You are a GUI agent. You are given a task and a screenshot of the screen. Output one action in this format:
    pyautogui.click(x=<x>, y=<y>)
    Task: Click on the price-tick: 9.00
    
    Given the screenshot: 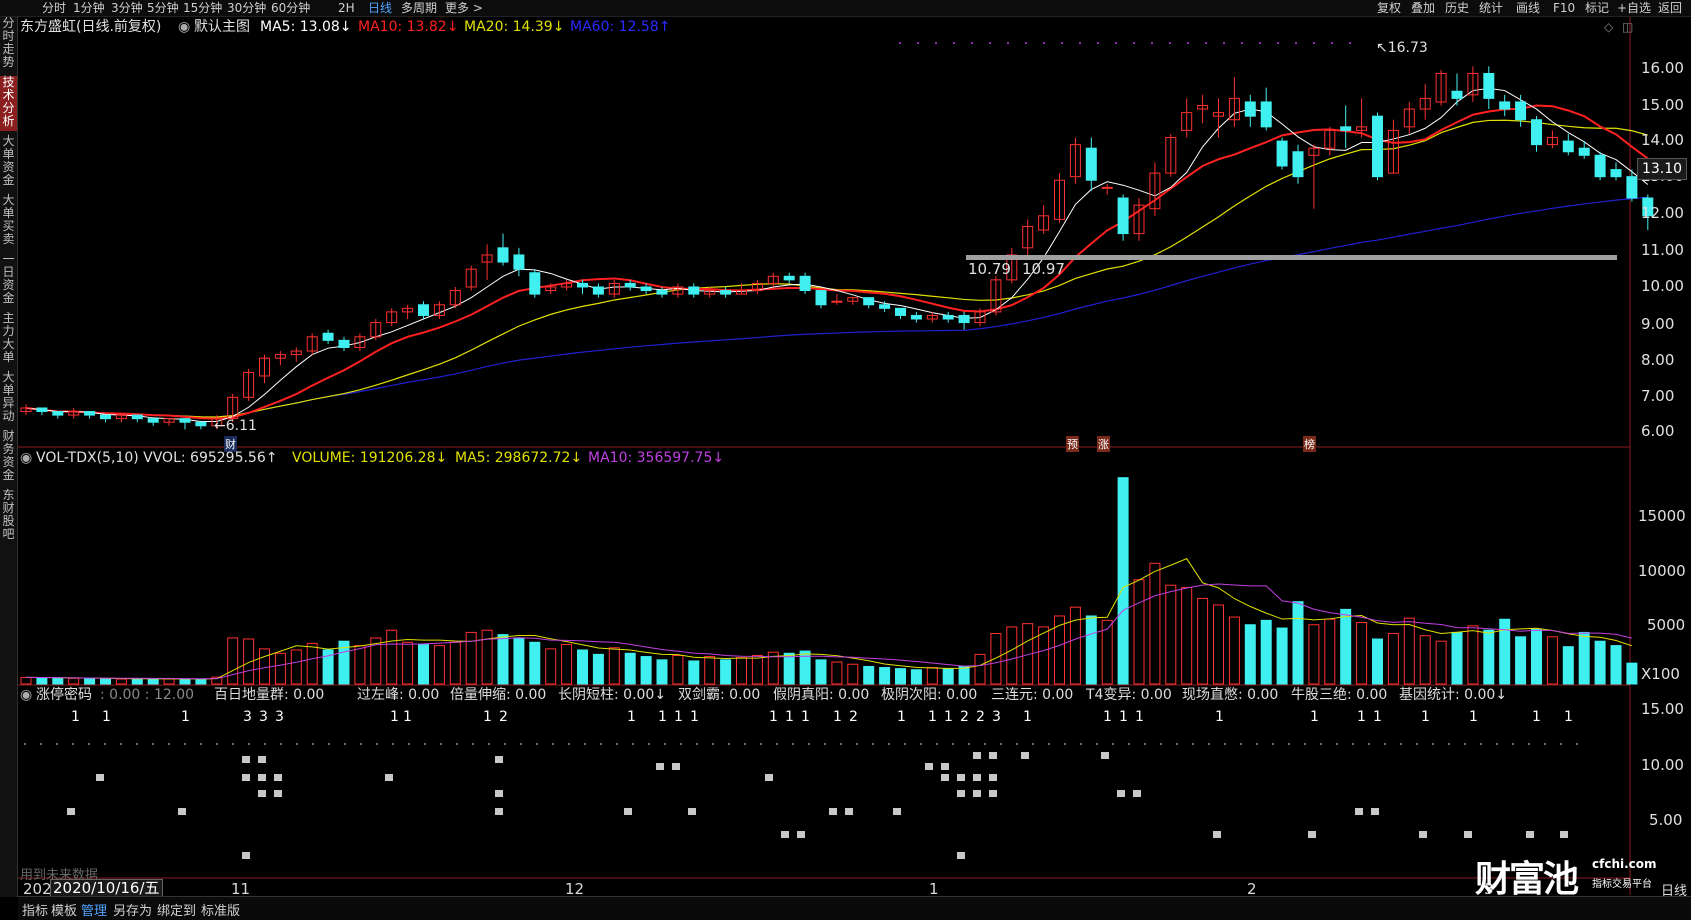 What is the action you would take?
    pyautogui.click(x=1658, y=324)
    